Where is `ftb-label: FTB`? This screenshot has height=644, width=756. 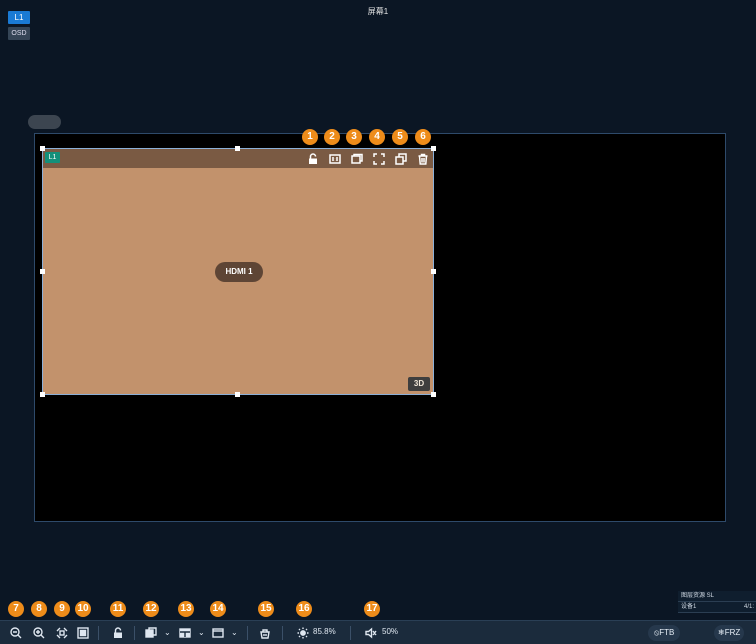
ftb-label: FTB is located at coordinates (667, 632).